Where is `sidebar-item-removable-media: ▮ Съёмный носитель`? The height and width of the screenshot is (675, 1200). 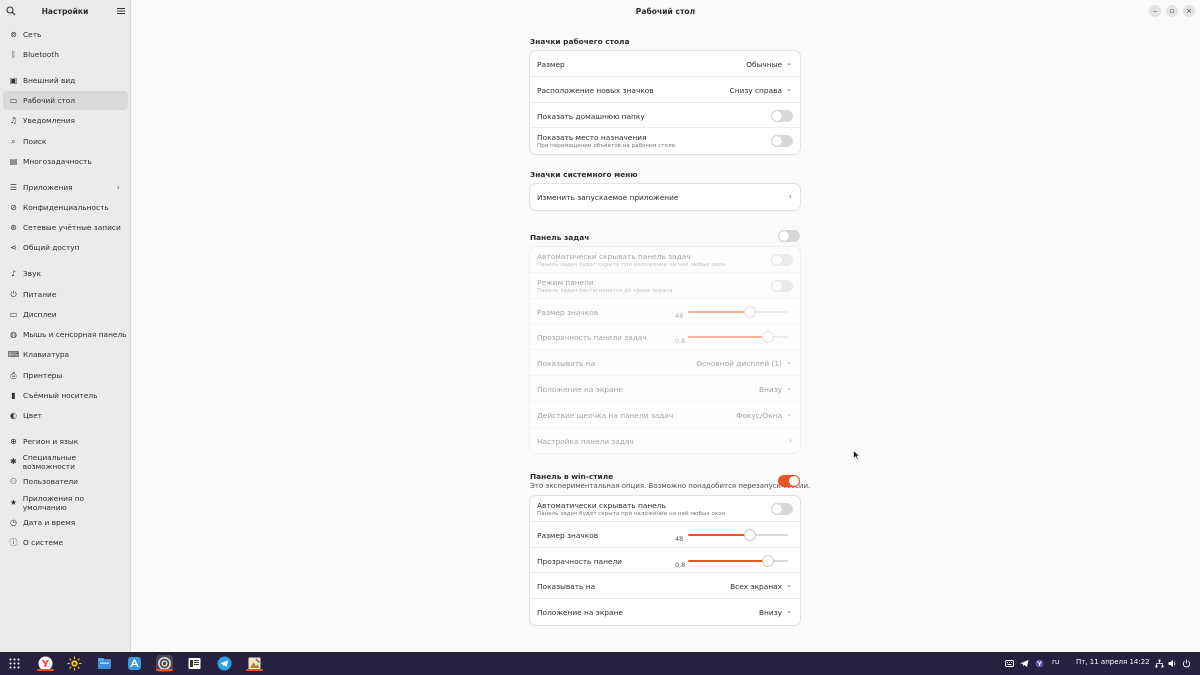 sidebar-item-removable-media: ▮ Съёмный носитель is located at coordinates (65, 395).